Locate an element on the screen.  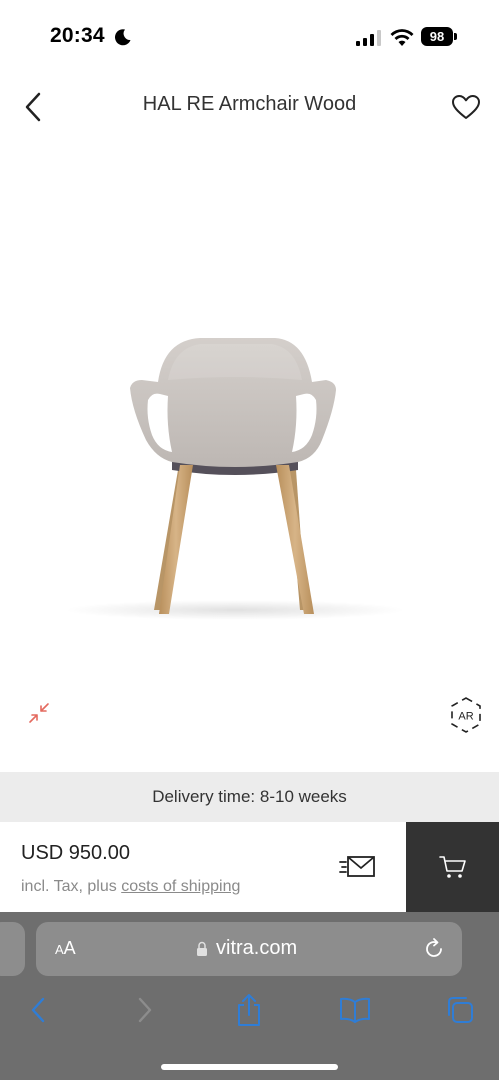
page-title: HAL RE Armchair Wood is located at coordinates (249, 104).